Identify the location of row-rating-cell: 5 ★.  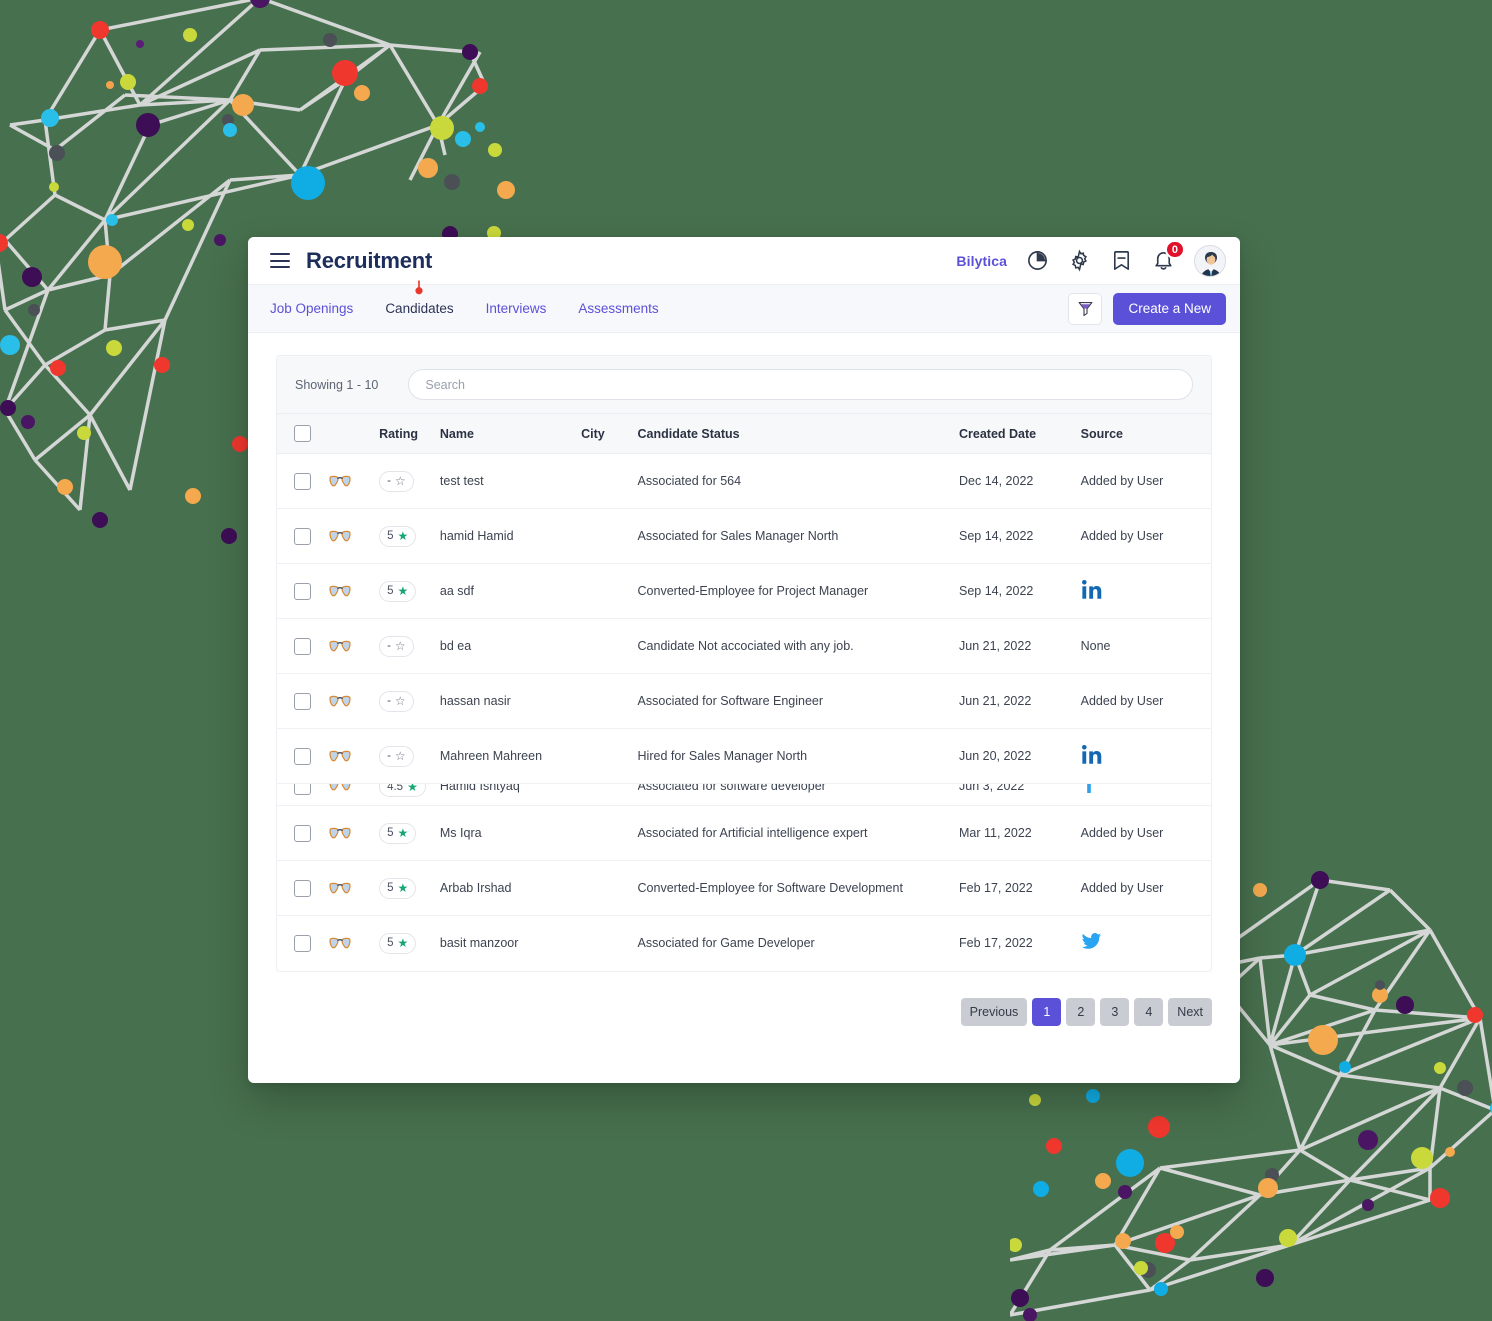
(409, 591).